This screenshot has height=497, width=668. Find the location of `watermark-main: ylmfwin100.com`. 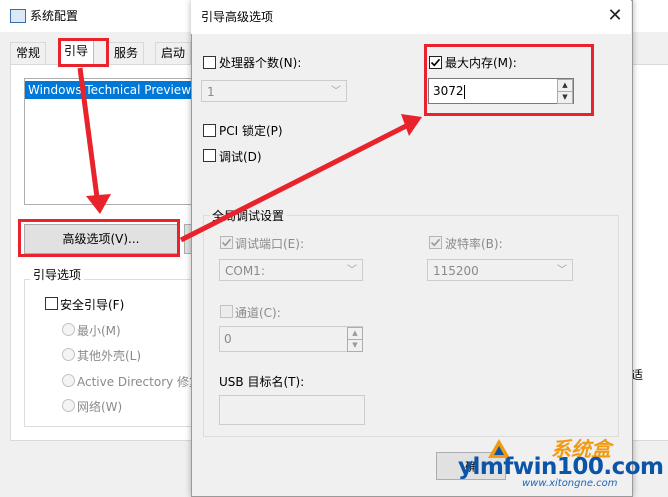

watermark-main: ylmfwin100.com is located at coordinates (561, 467).